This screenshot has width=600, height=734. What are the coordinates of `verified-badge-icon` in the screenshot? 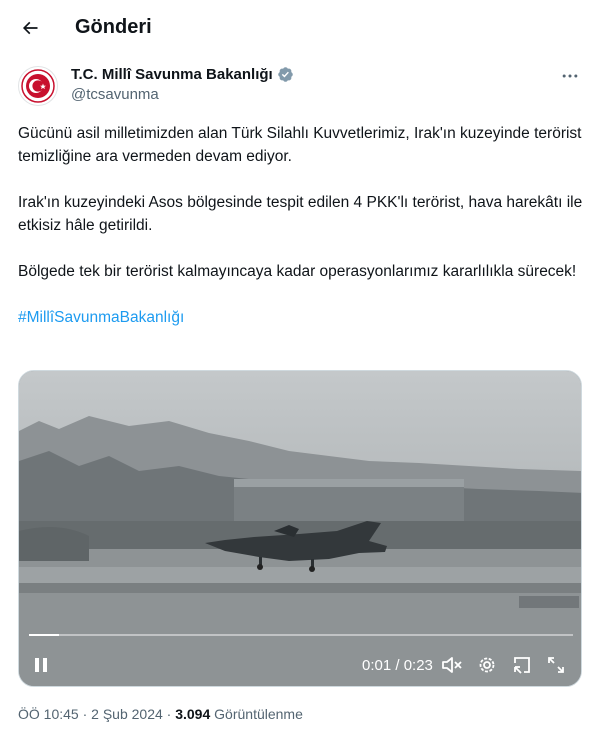 It's located at (285, 74).